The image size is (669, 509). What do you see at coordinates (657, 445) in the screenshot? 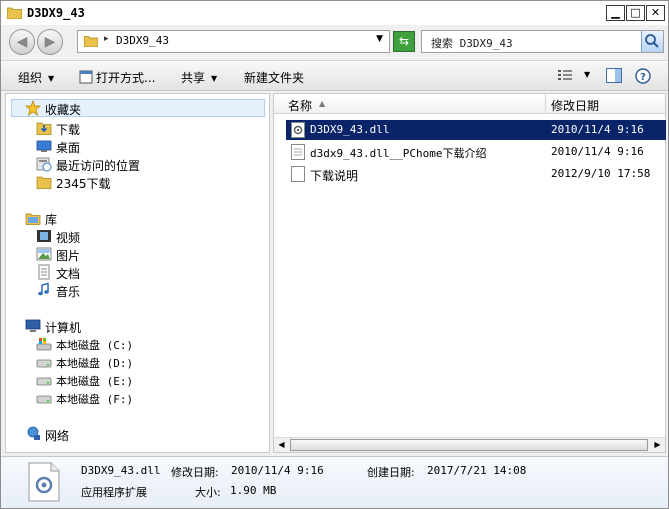
I see `scroll-right-icon: ▶` at bounding box center [657, 445].